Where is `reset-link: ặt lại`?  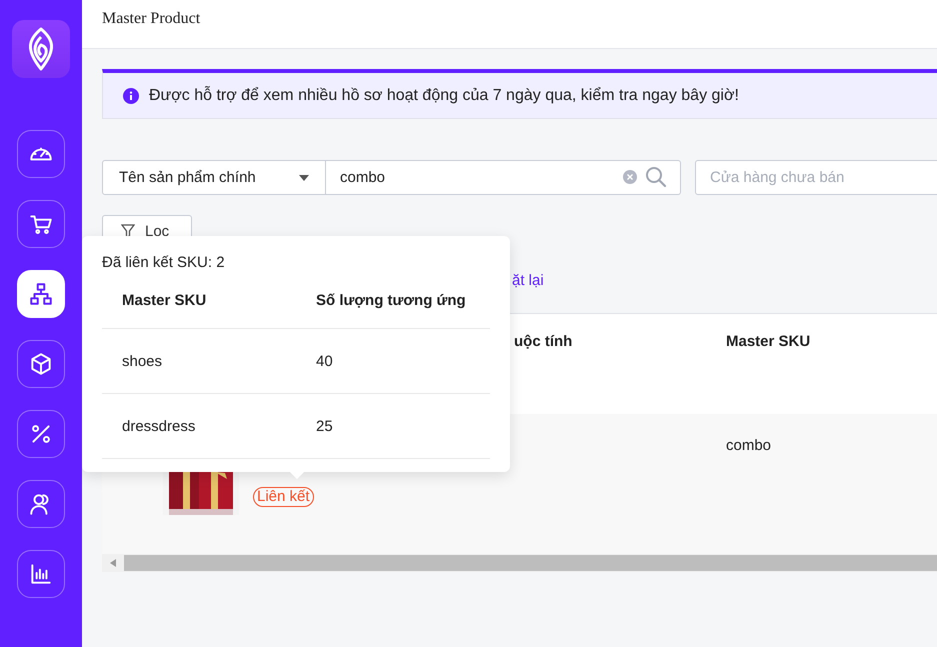 reset-link: ặt lại is located at coordinates (528, 280).